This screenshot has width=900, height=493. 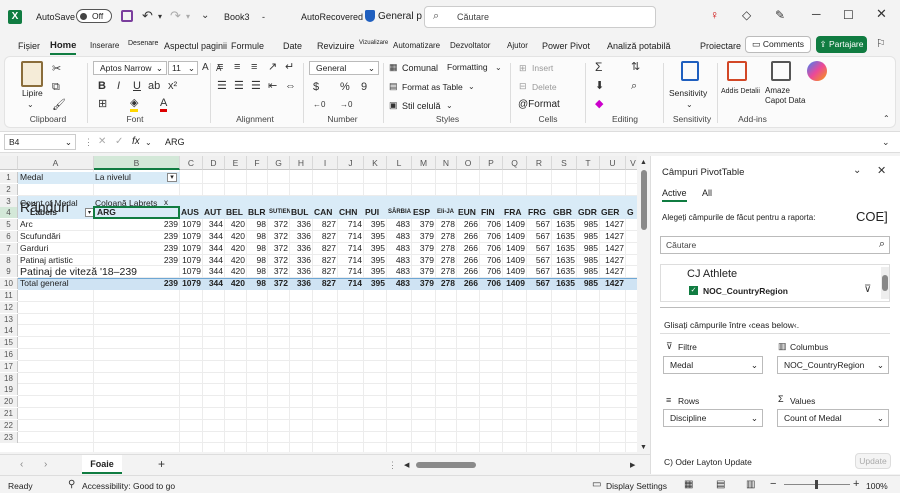 I want to click on format-table-icon: ▤, so click(x=393, y=86).